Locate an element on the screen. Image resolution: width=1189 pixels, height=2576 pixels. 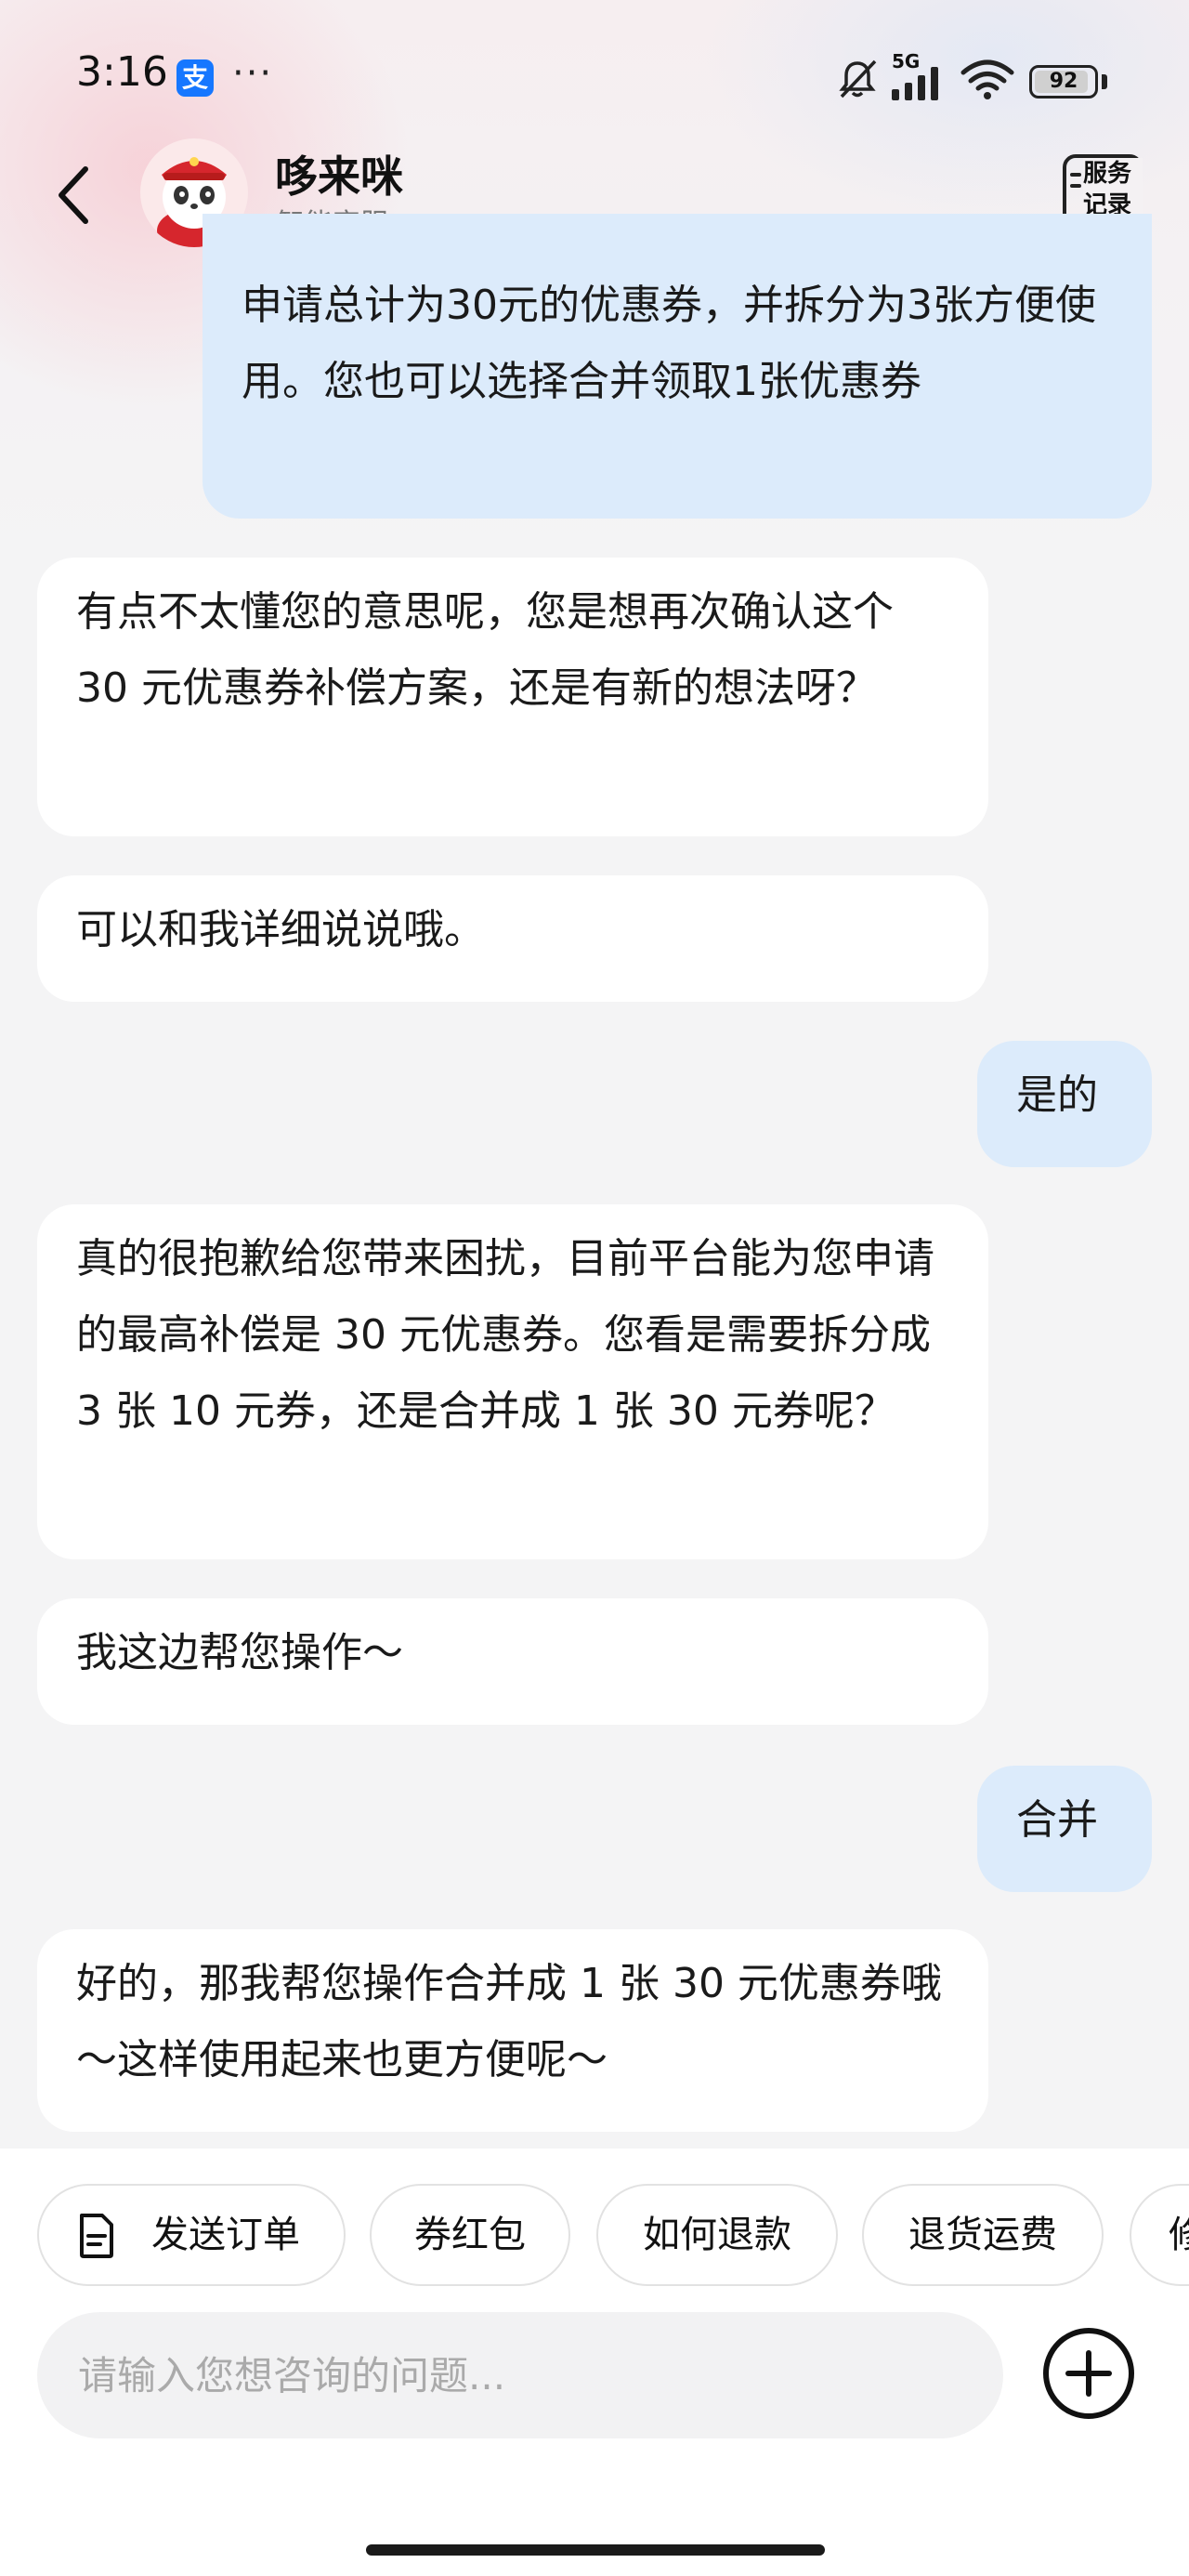
user-message-bubble: 合并 is located at coordinates (1065, 1829).